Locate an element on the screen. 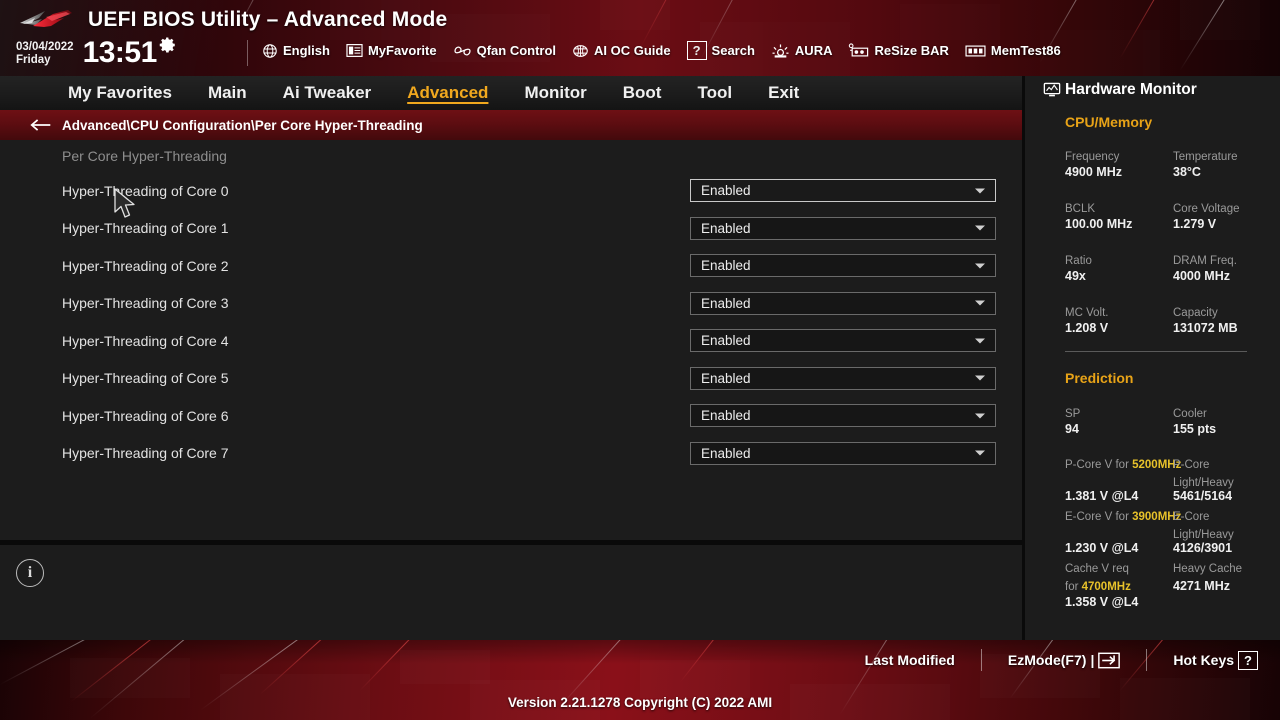  hw-value-capacity: 131072 MB is located at coordinates (1205, 328).